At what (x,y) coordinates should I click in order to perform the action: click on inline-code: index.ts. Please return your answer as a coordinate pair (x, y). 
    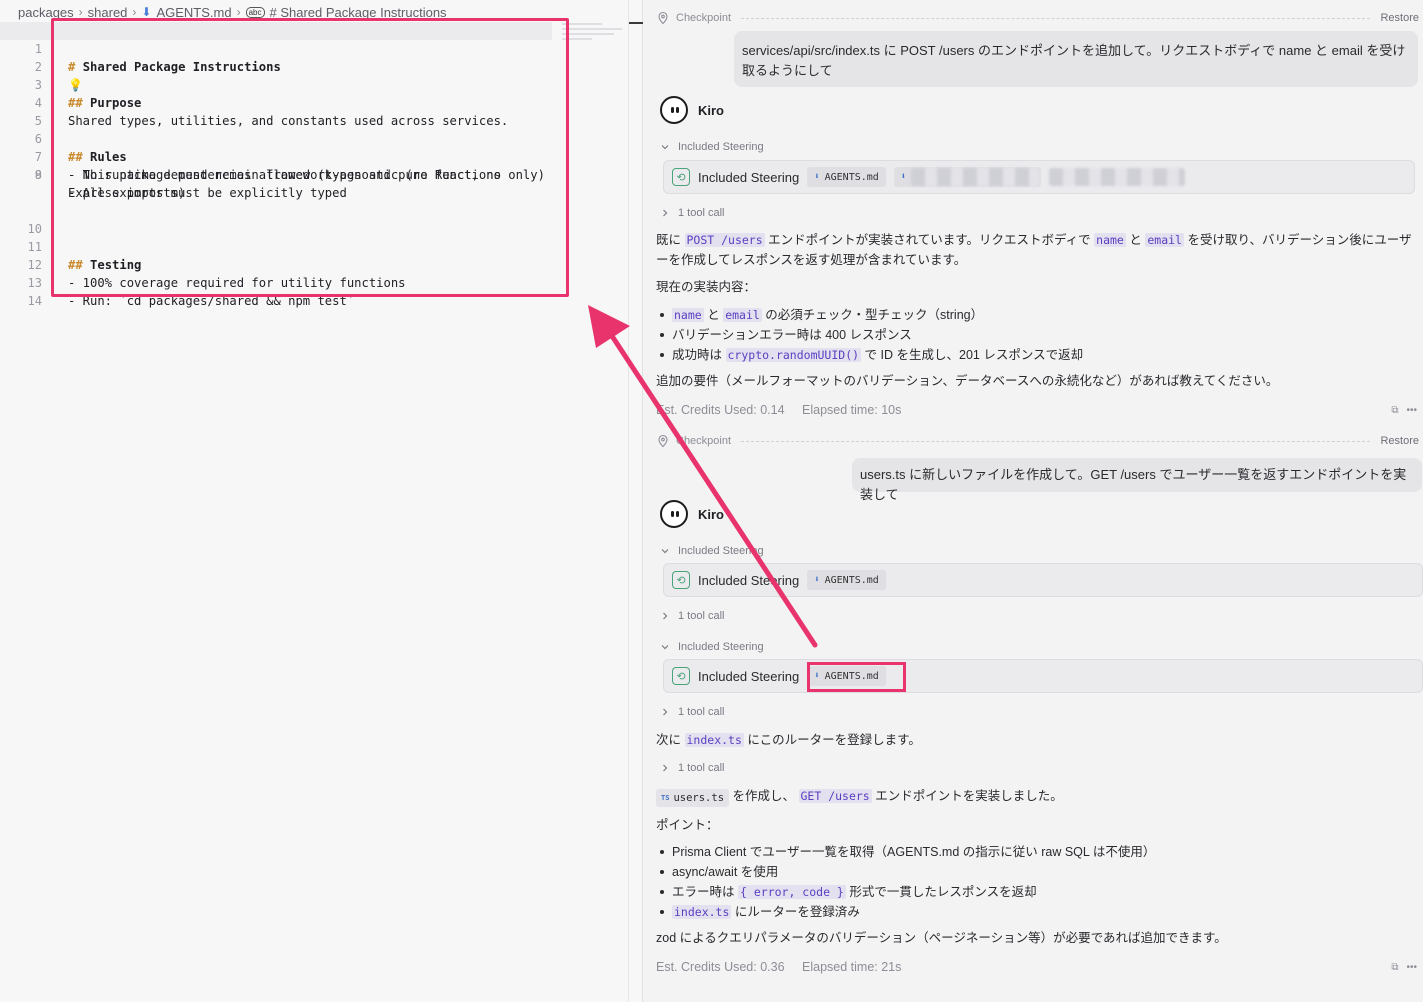
    Looking at the image, I should click on (702, 912).